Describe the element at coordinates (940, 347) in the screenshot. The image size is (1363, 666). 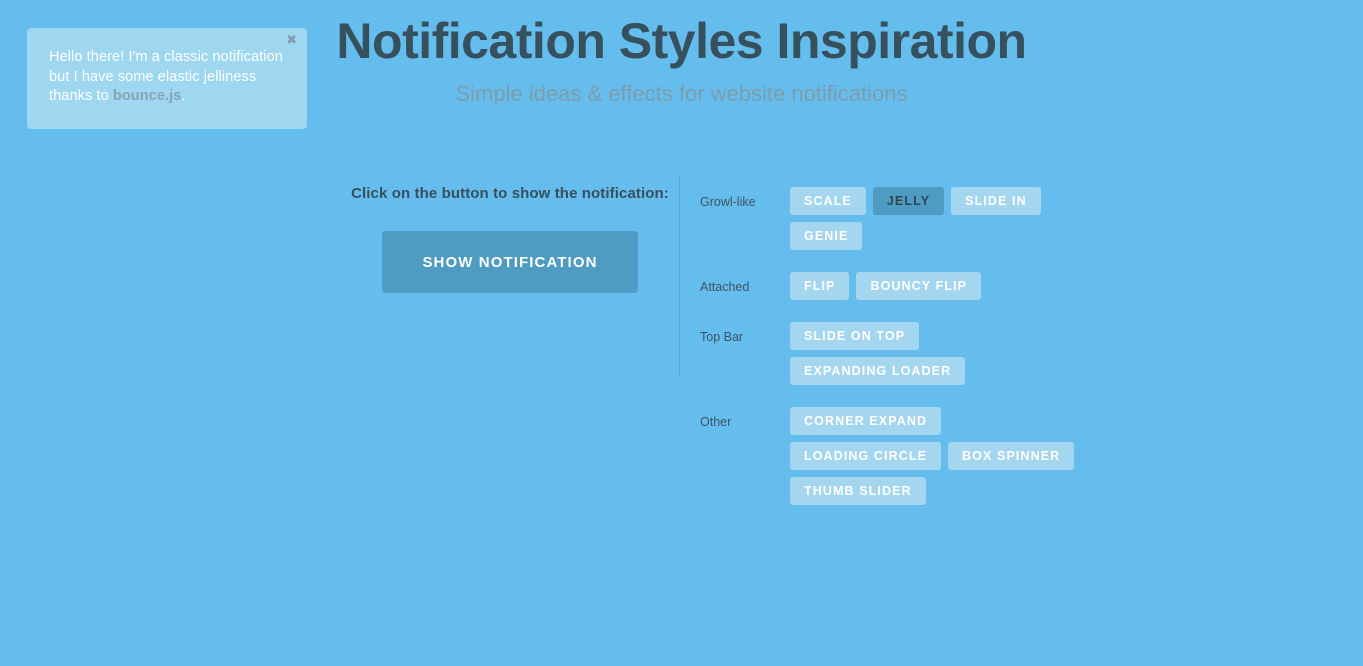
I see `option-button-list: SLIDE ON TOP EXPANDING LOADER` at that location.